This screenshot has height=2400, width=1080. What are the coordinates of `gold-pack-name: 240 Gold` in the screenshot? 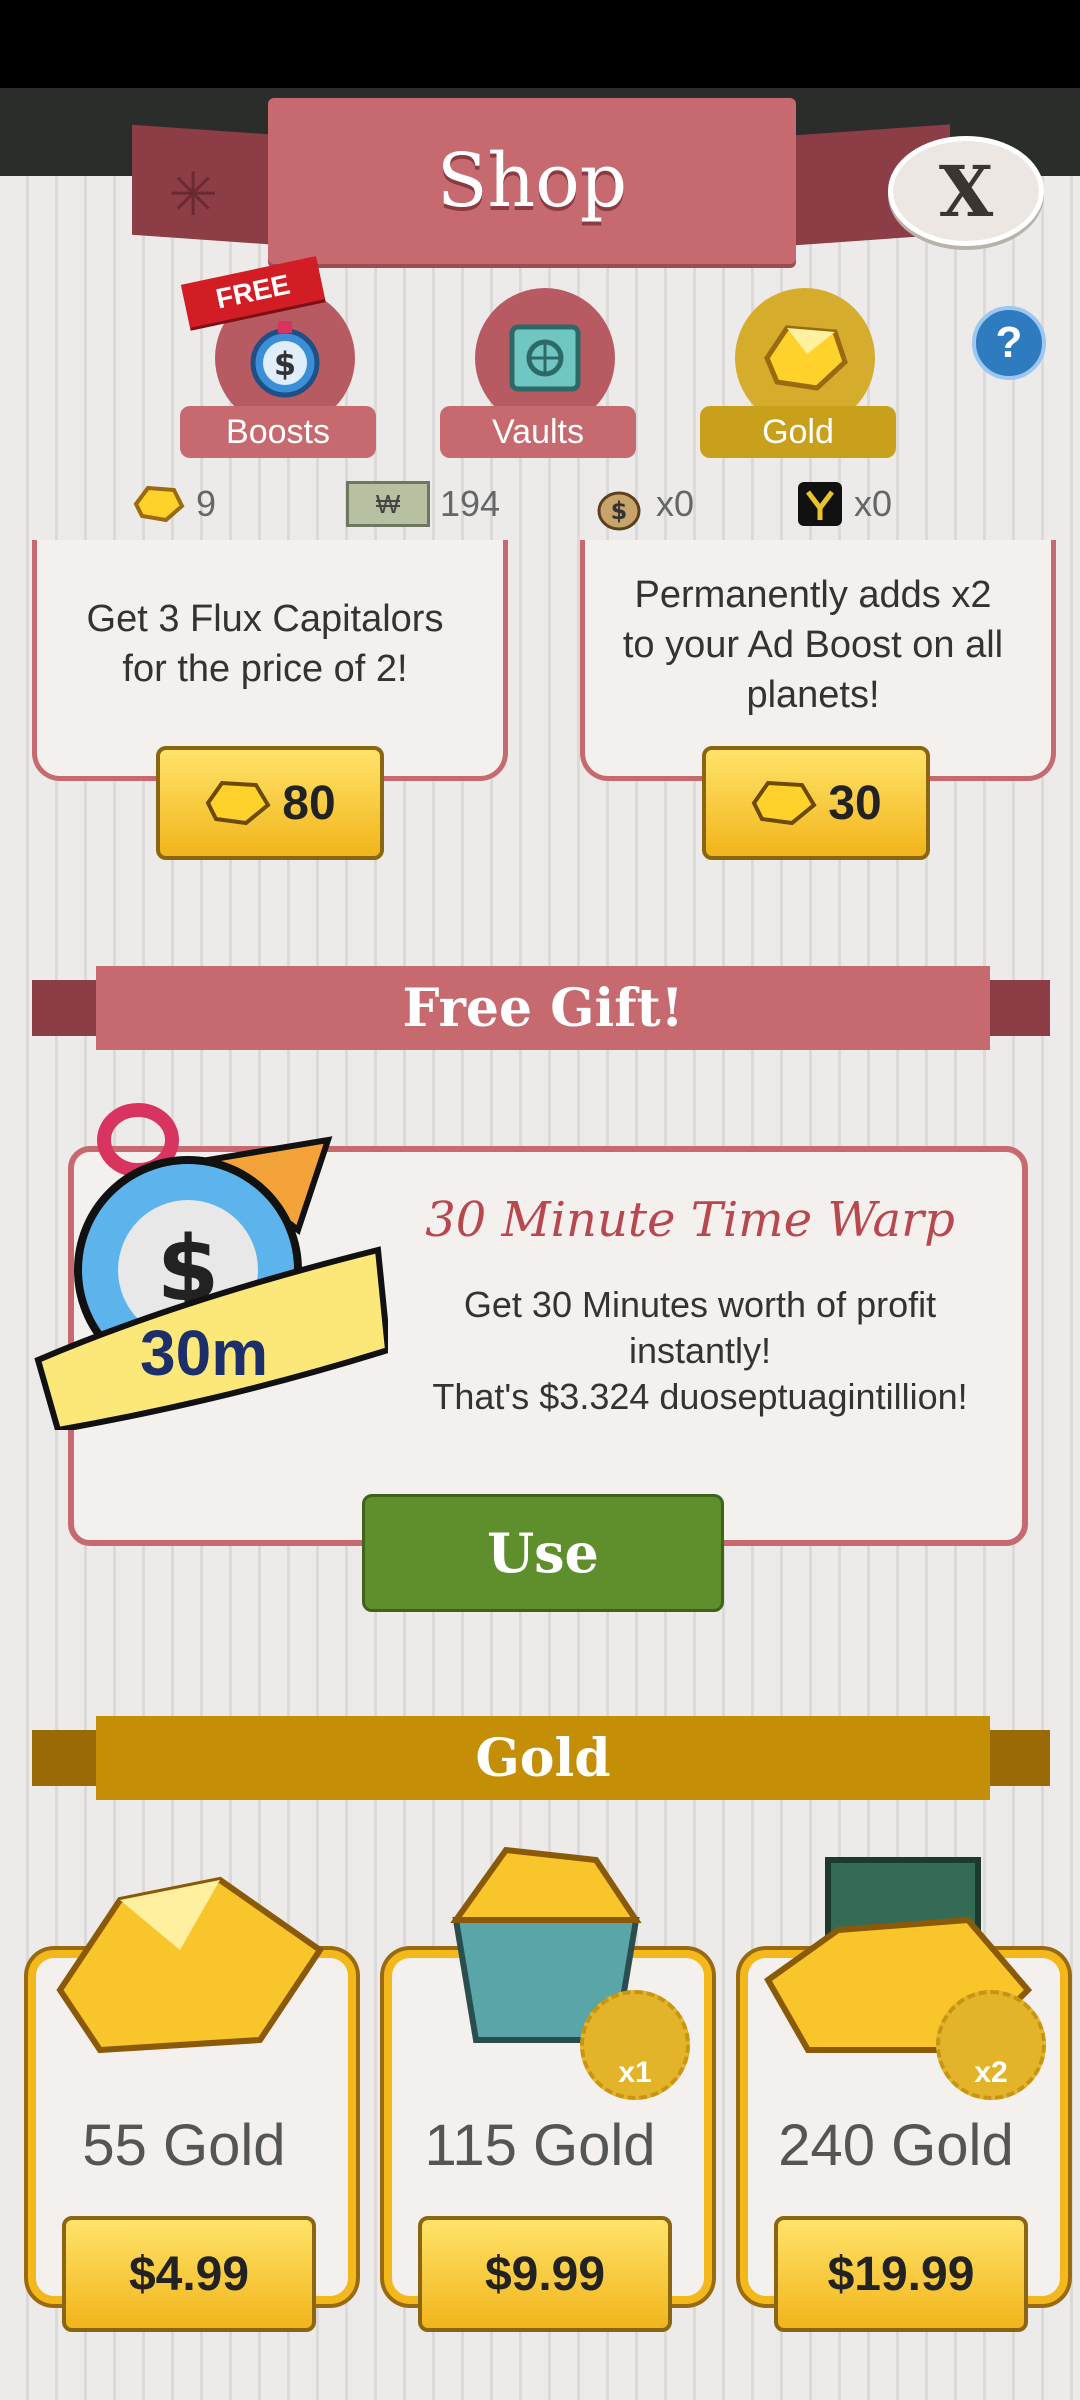 It's located at (896, 2145).